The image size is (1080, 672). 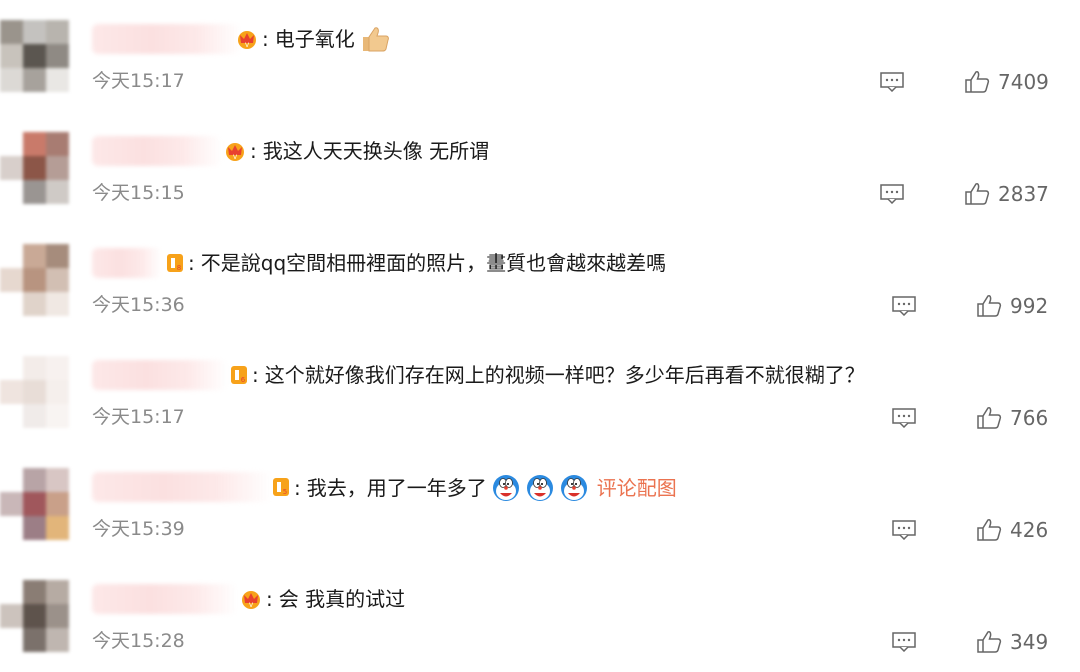 I want to click on like-button: 766, so click(x=1012, y=418).